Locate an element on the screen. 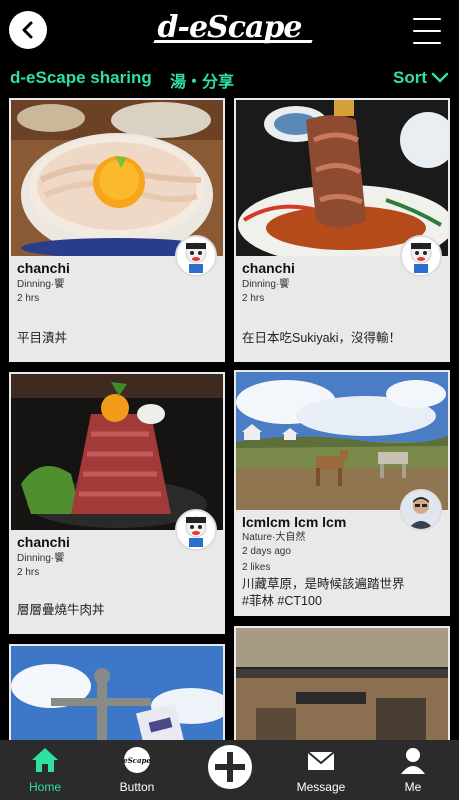  svg-text: eScape is located at coordinates (137, 760).